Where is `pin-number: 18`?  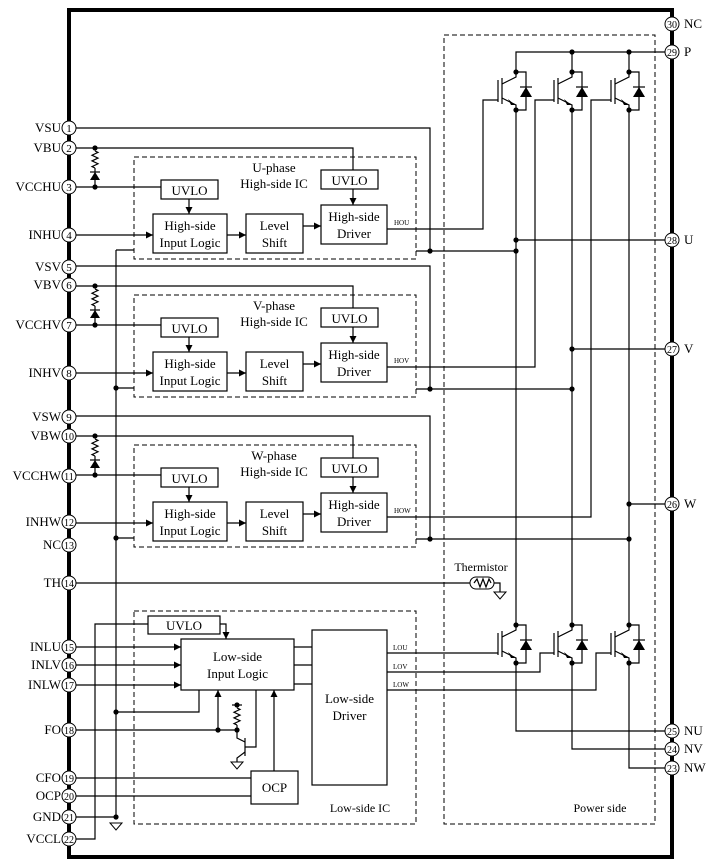
pin-number: 18 is located at coordinates (69, 731).